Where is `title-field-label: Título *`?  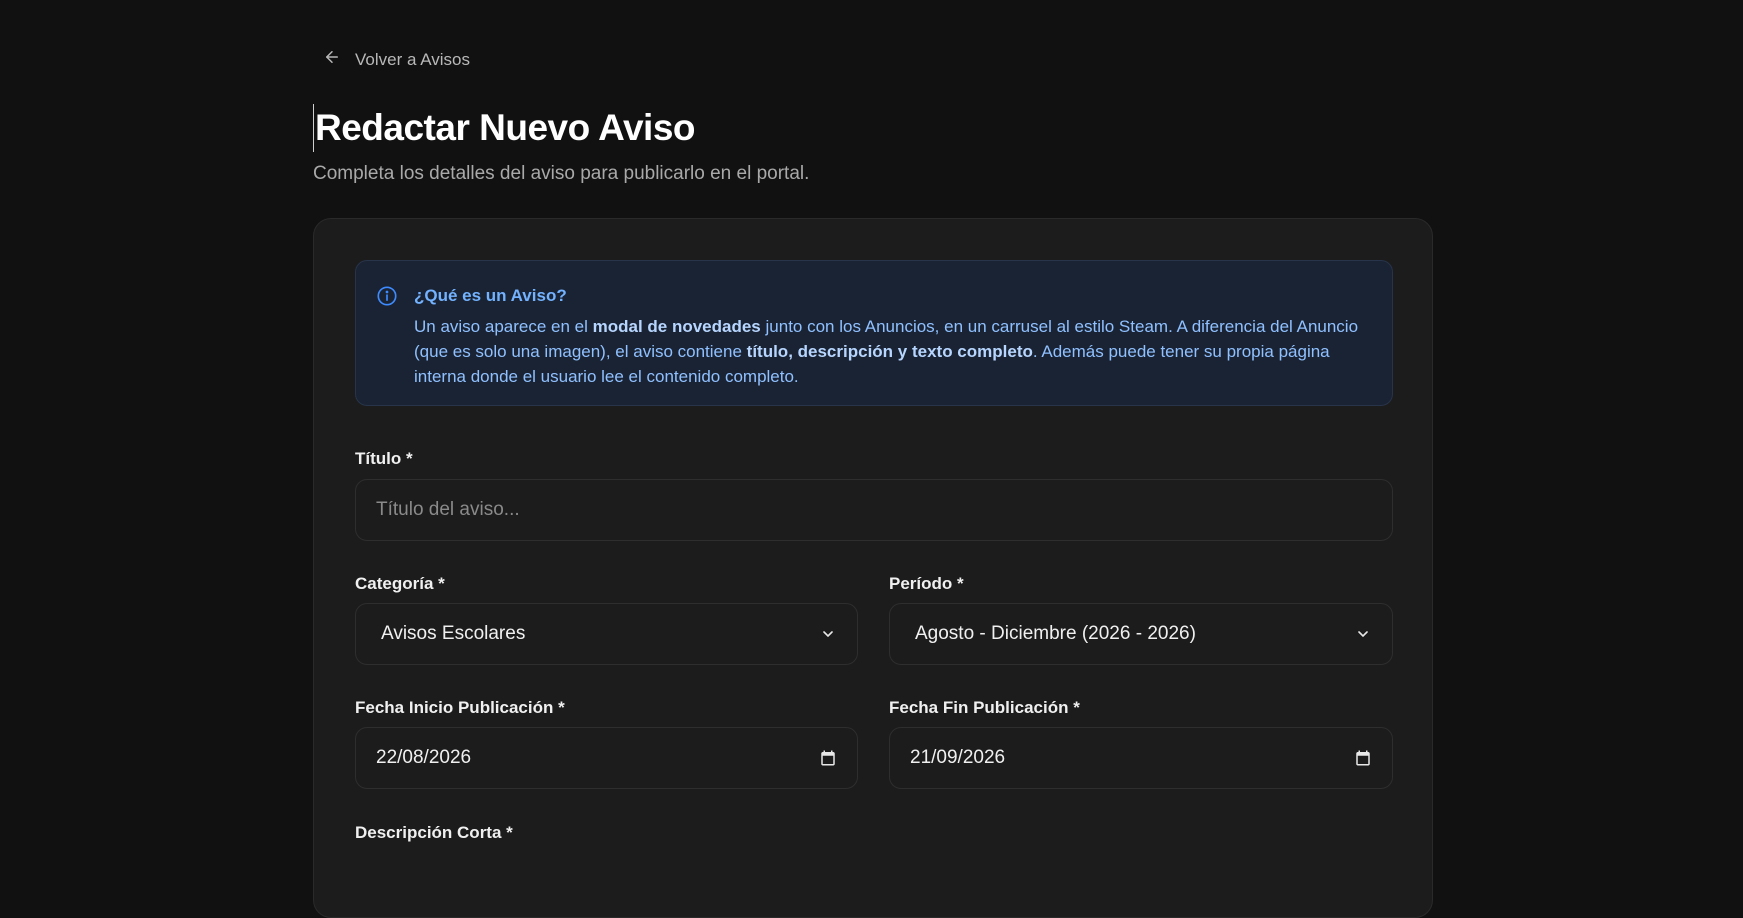 title-field-label: Título * is located at coordinates (384, 458).